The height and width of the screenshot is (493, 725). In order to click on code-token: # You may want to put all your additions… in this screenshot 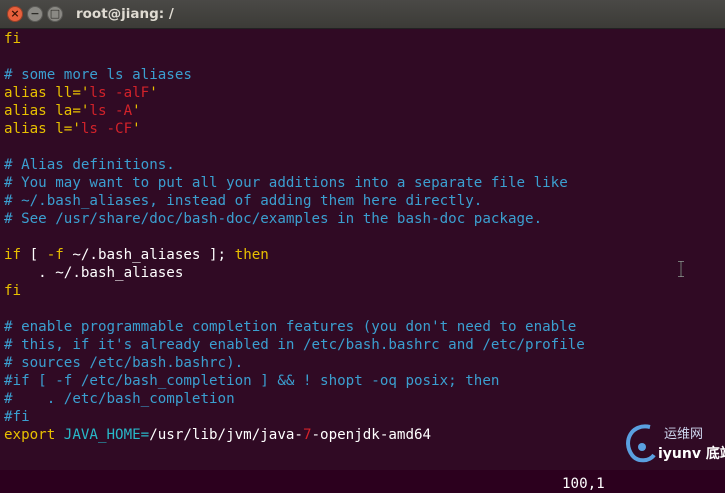, I will do `click(286, 183)`.